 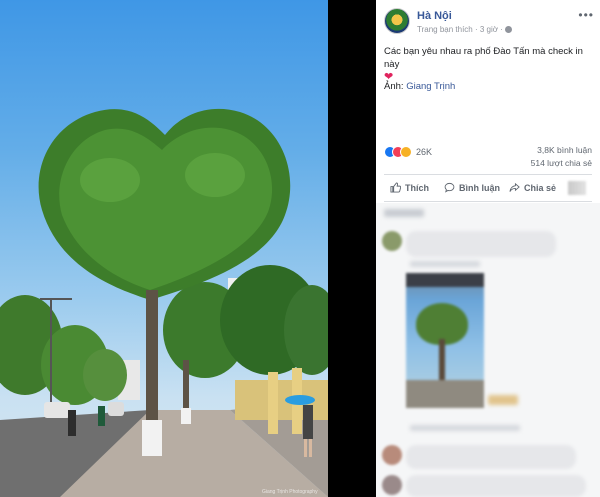 What do you see at coordinates (404, 213) in the screenshot?
I see `blurred-comment-sort` at bounding box center [404, 213].